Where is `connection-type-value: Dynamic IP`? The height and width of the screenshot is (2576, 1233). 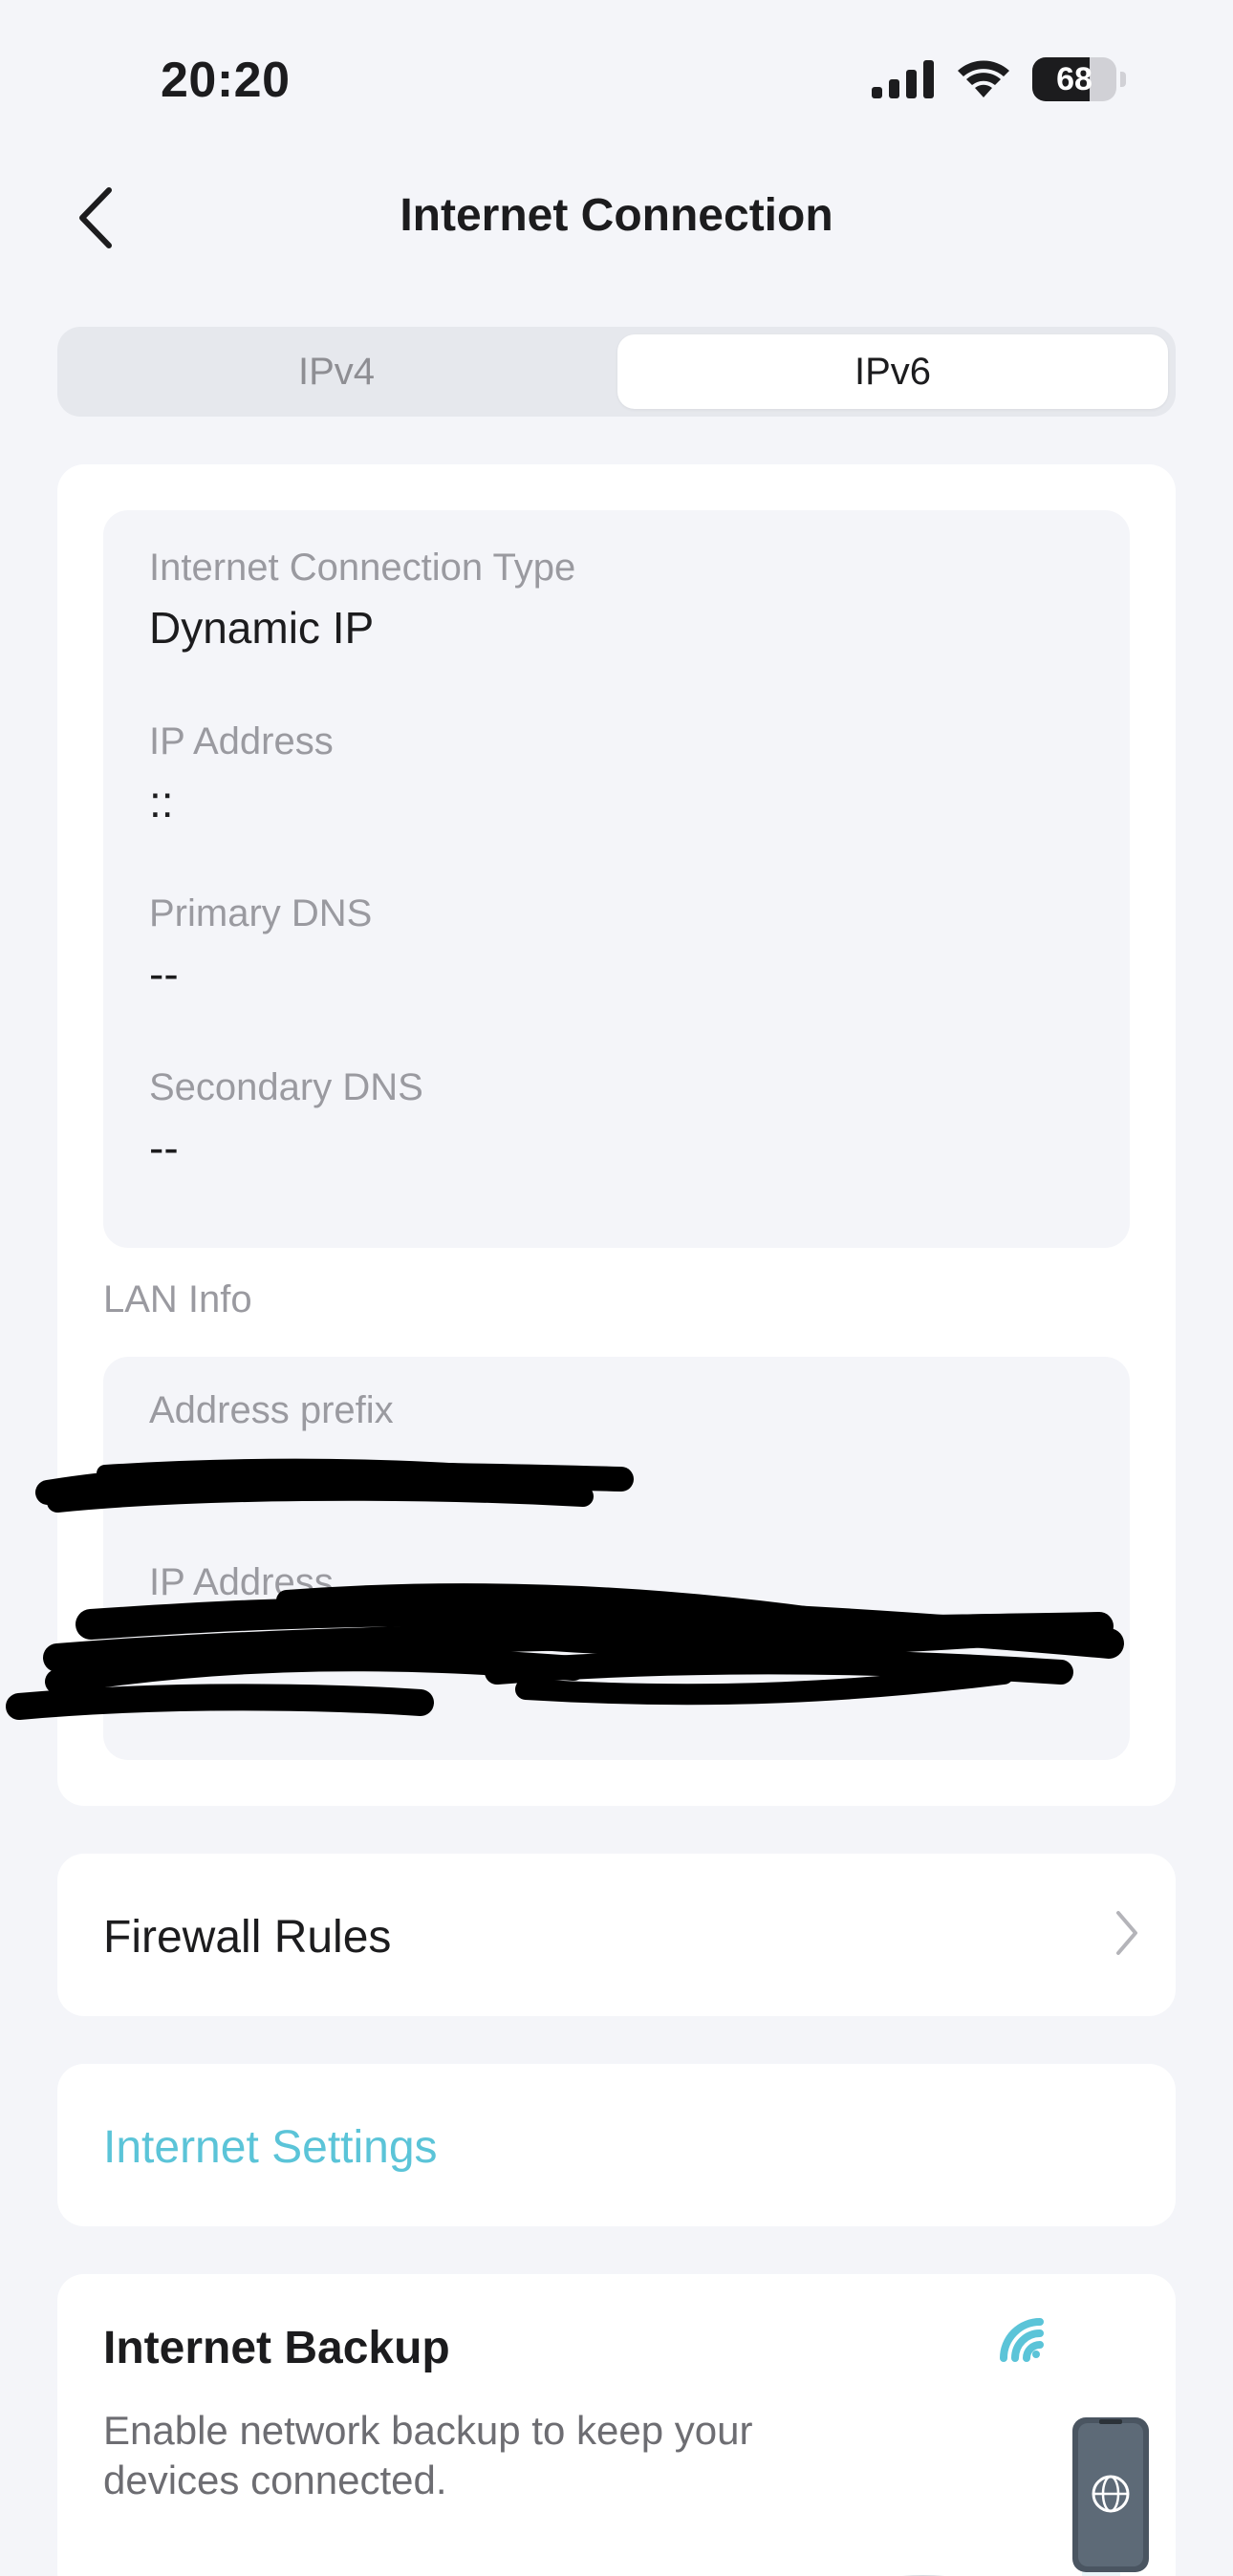
connection-type-value: Dynamic IP is located at coordinates (262, 628).